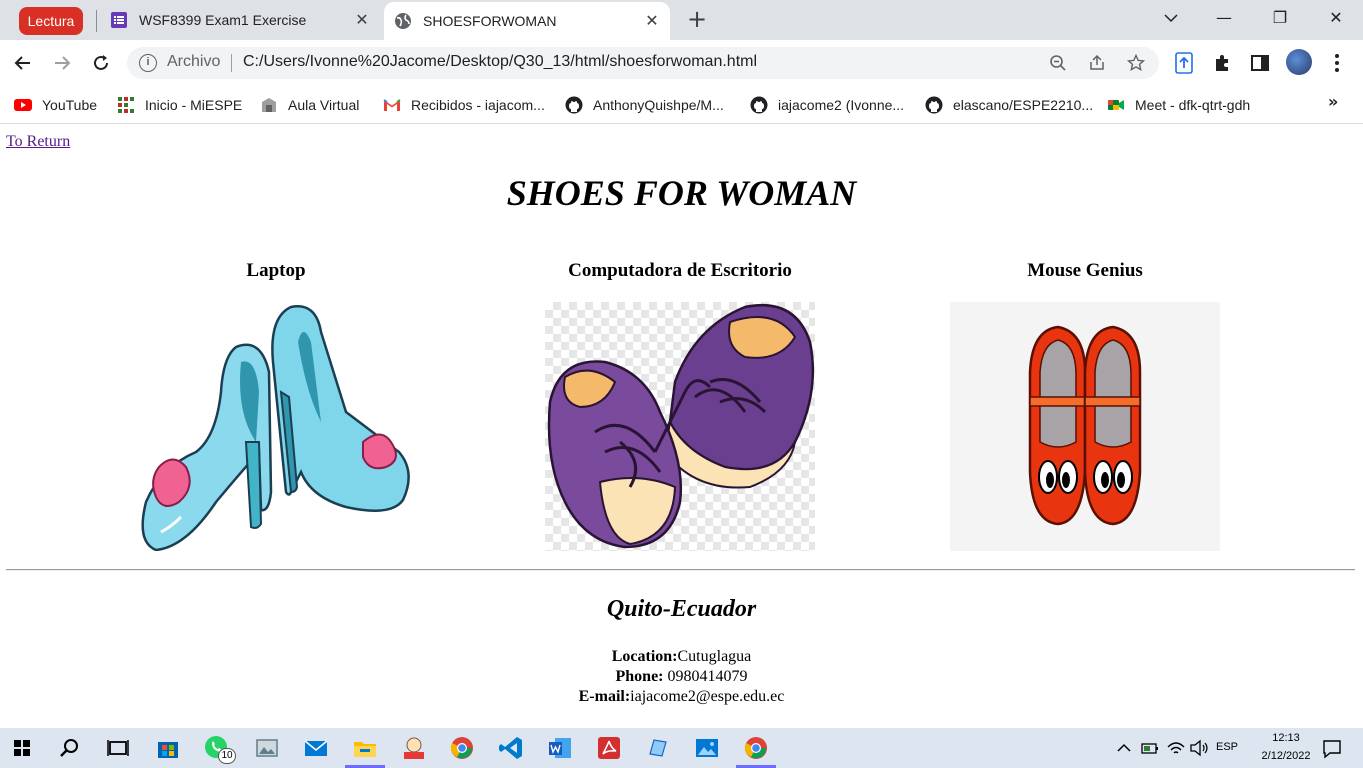  What do you see at coordinates (96, 21) in the screenshot?
I see `tab-separator` at bounding box center [96, 21].